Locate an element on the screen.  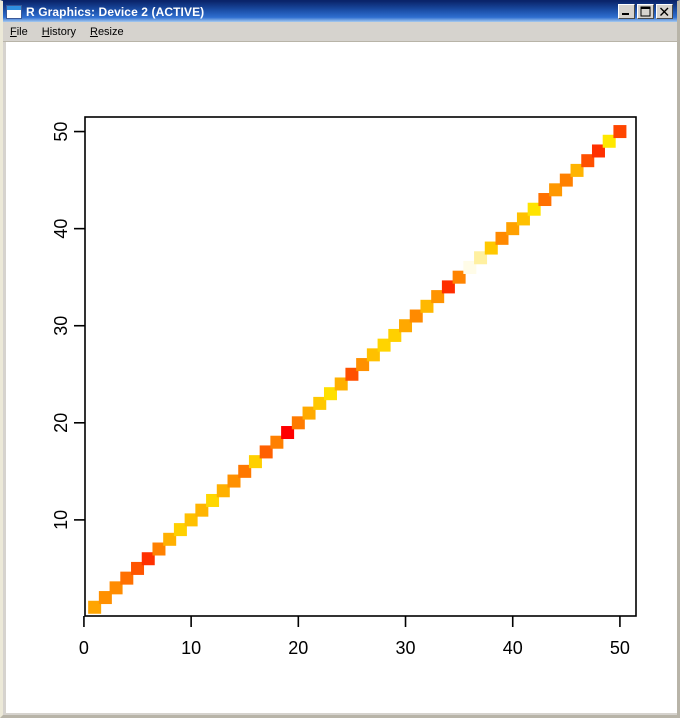
menu-resize: Resize is located at coordinates (107, 32).